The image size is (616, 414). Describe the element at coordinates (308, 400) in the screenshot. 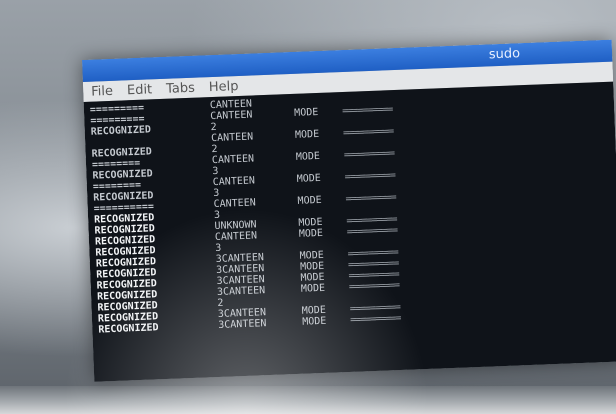

I see `monitor-bezel` at that location.